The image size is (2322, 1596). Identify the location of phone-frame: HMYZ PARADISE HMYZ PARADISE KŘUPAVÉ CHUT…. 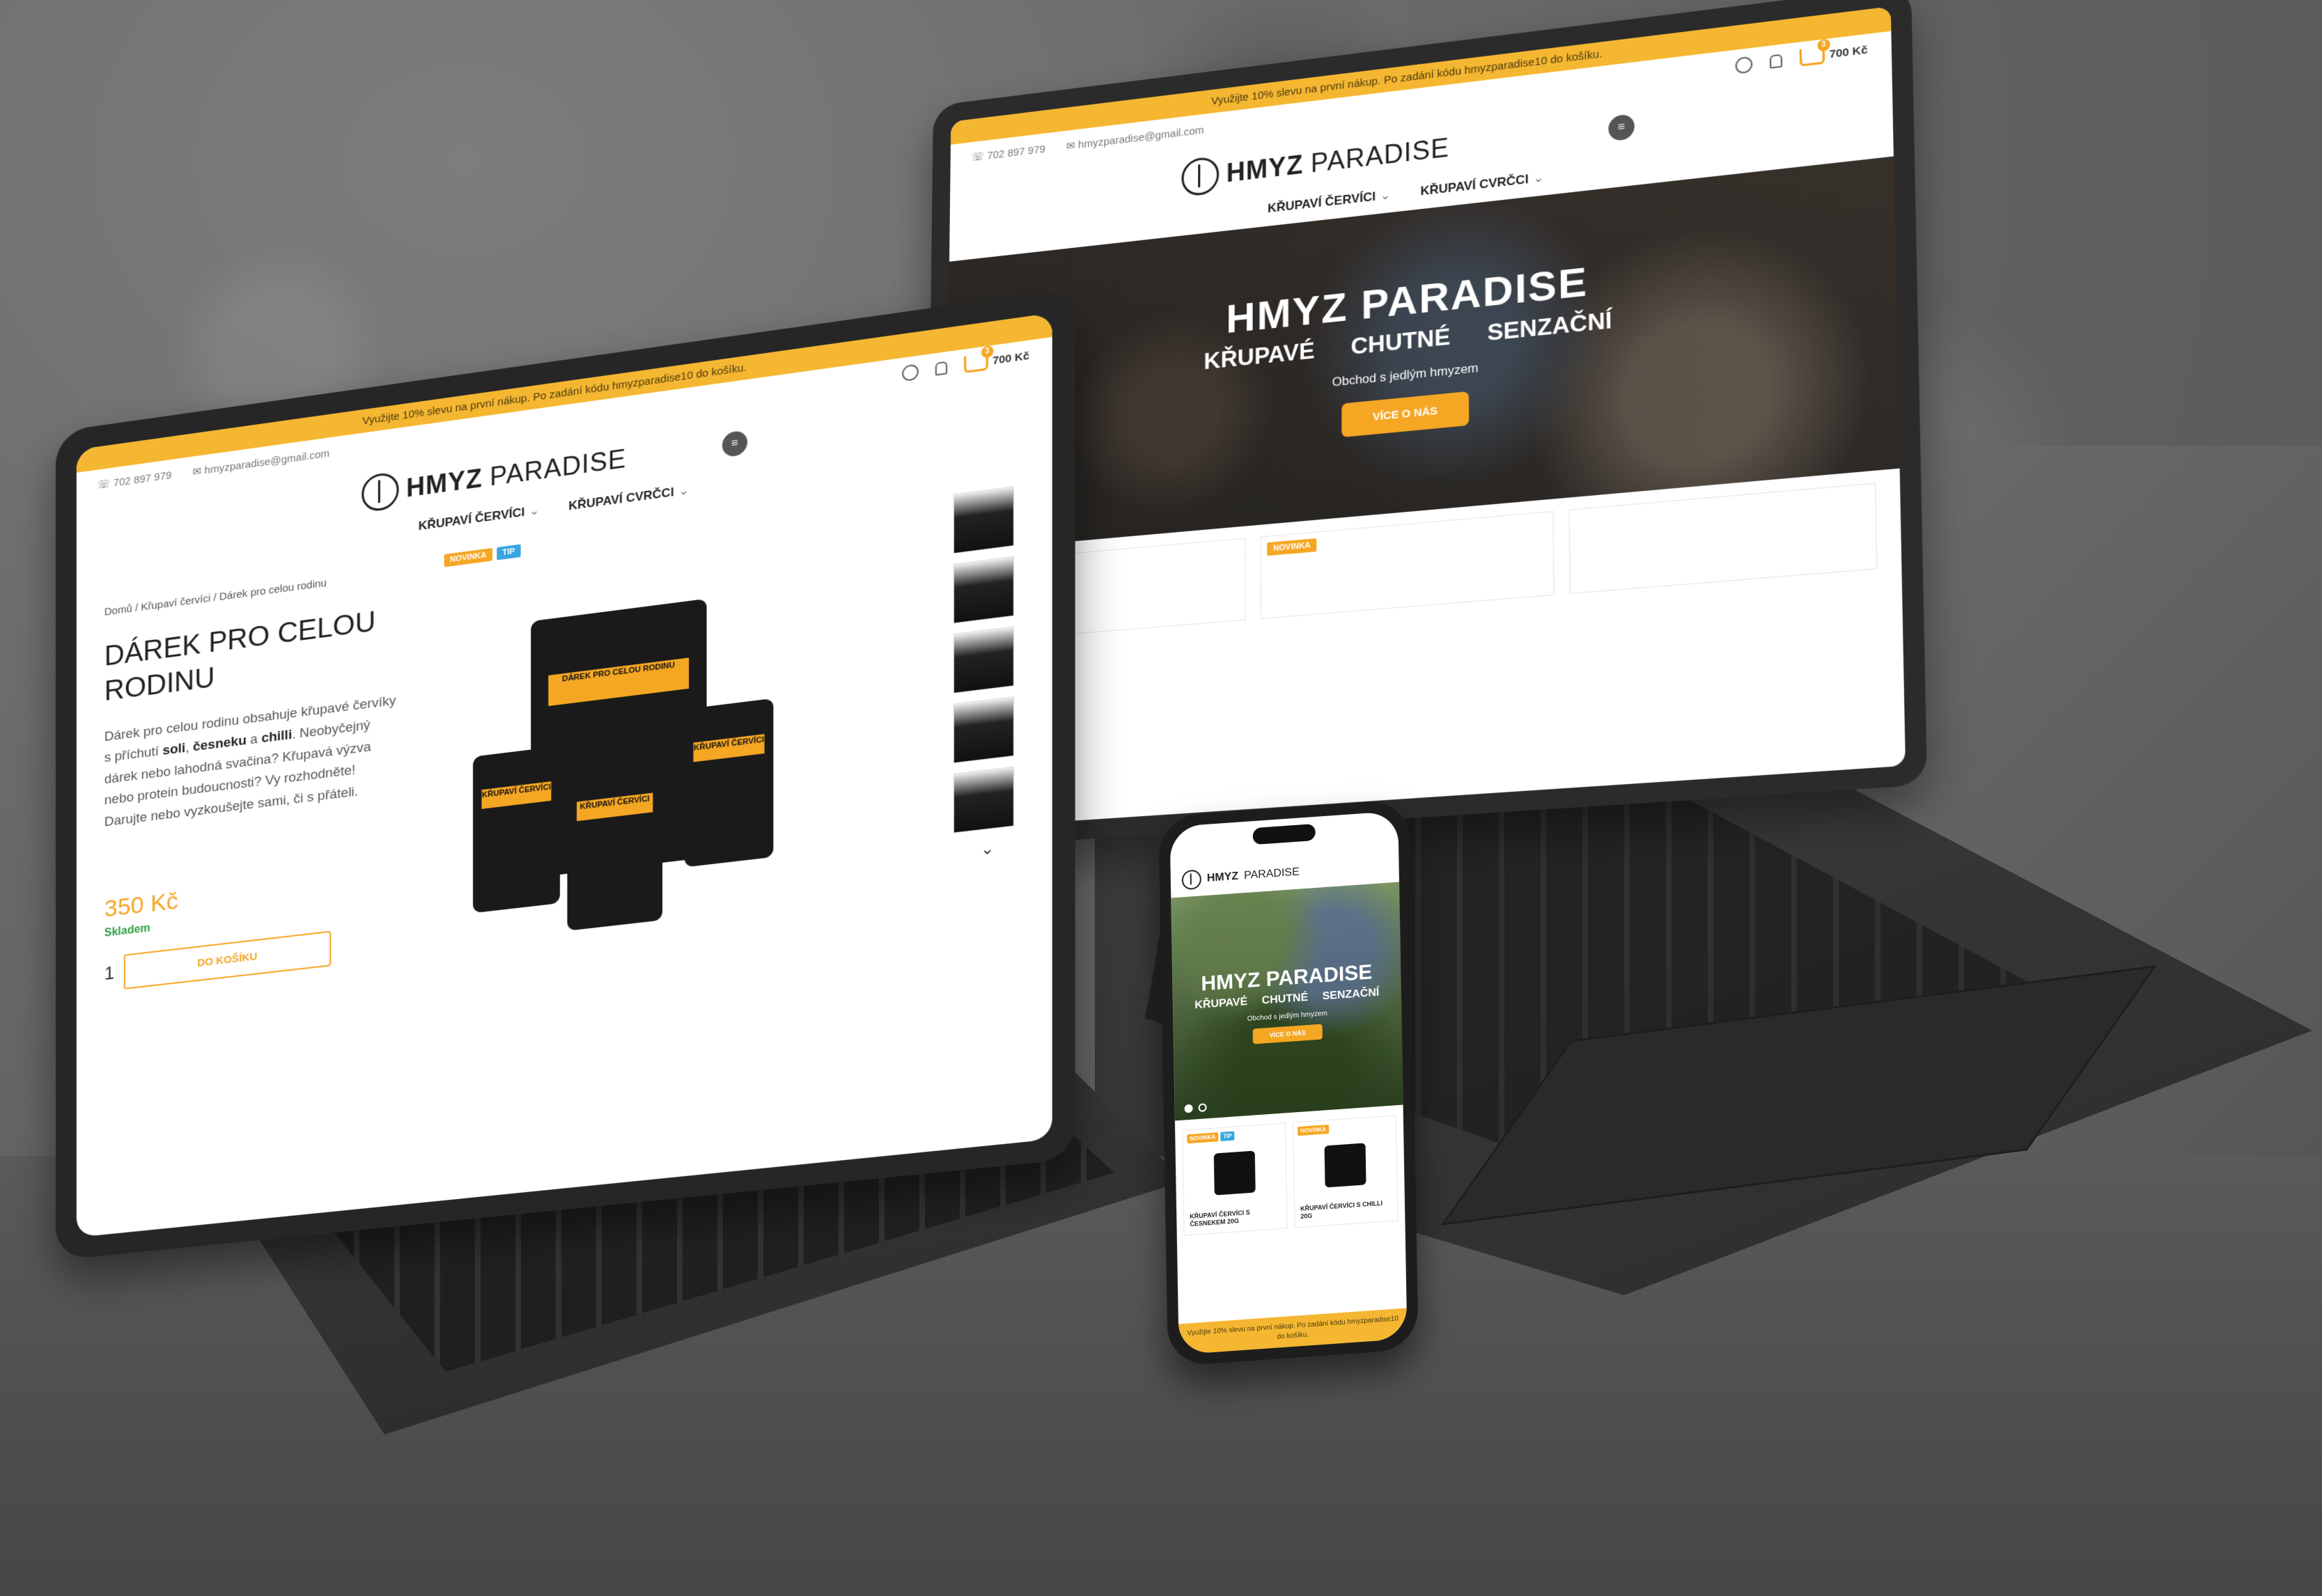
(1288, 1083).